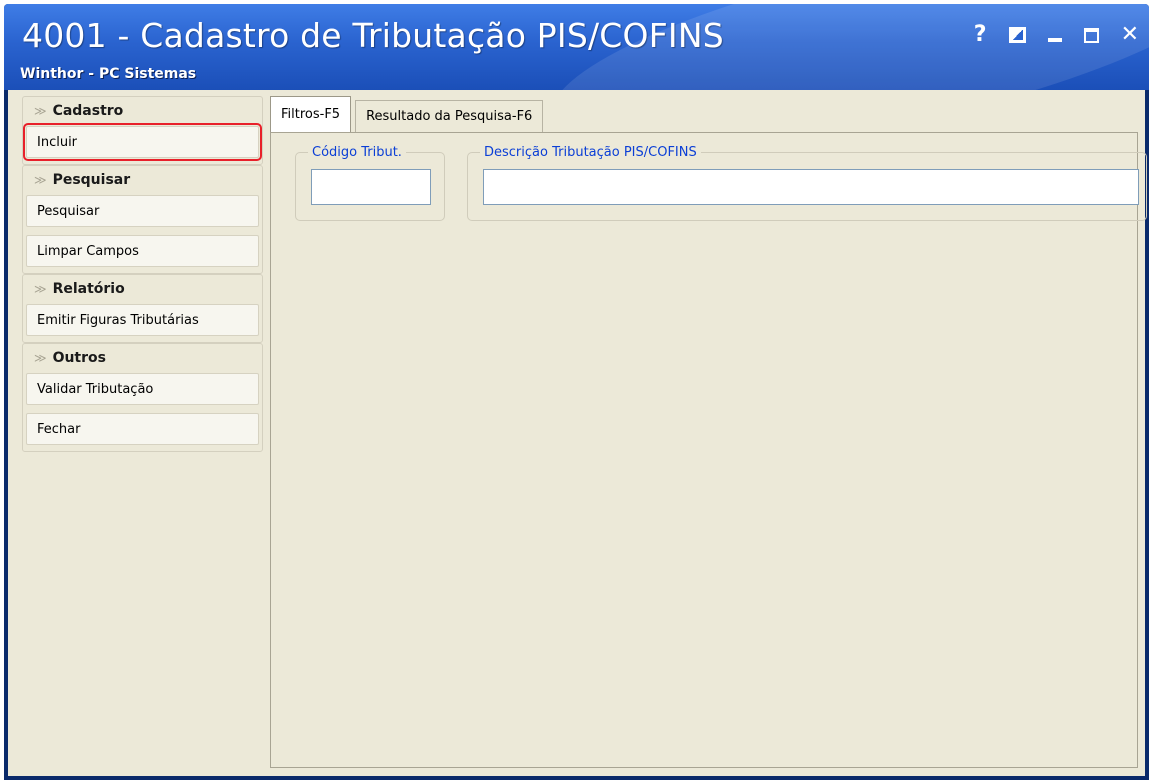  Describe the element at coordinates (311, 114) in the screenshot. I see `tab-filtros: Filtros-F5` at that location.